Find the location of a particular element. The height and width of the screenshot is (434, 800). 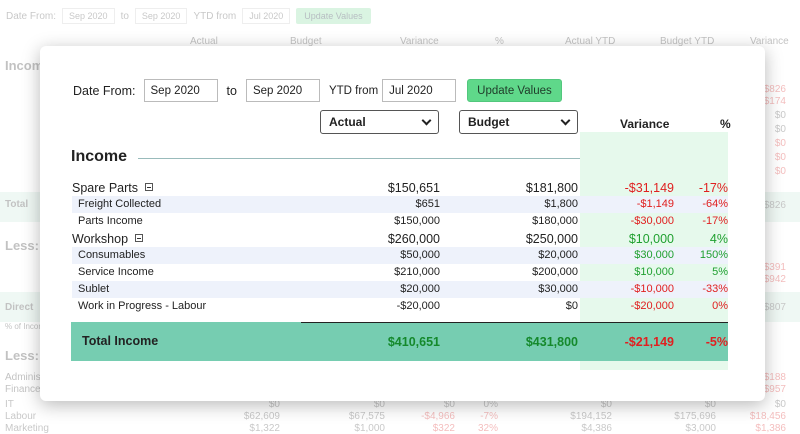

total-actual: $410,651 is located at coordinates (413, 342).